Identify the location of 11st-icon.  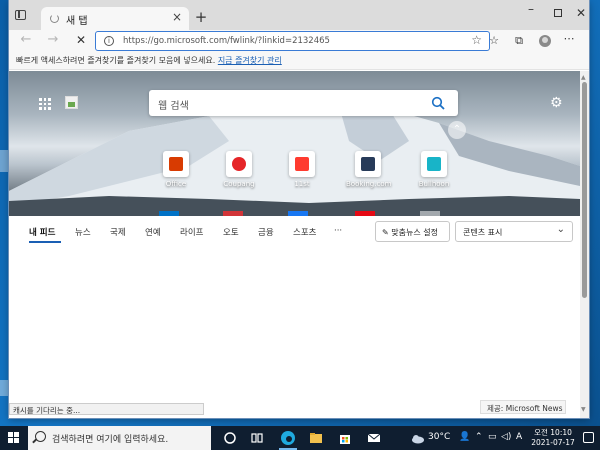
(302, 164).